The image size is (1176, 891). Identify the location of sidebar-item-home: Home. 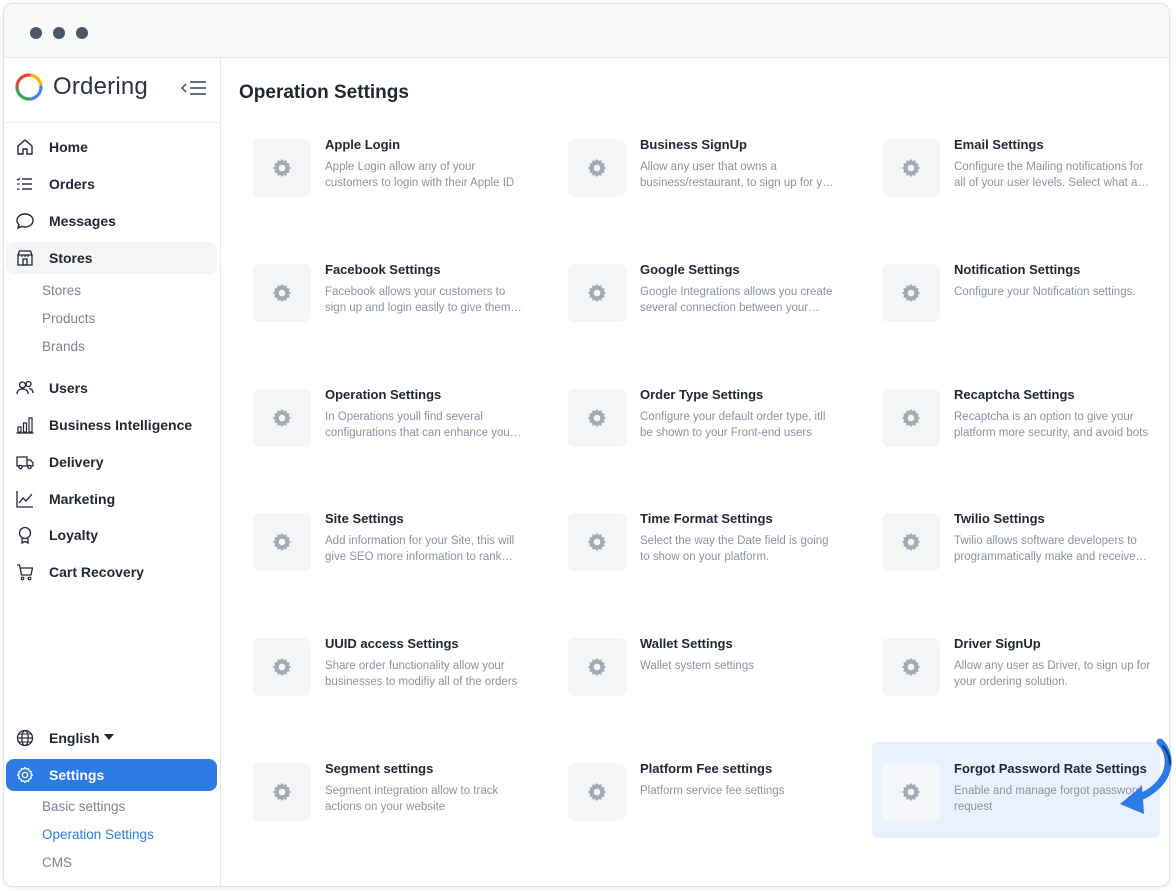
(111, 147).